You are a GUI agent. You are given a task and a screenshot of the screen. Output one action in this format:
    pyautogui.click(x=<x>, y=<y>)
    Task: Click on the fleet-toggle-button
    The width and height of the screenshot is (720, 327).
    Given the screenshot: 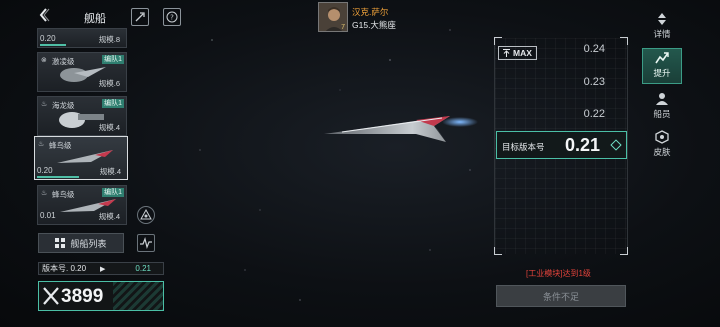 What is the action you would take?
    pyautogui.click(x=146, y=215)
    